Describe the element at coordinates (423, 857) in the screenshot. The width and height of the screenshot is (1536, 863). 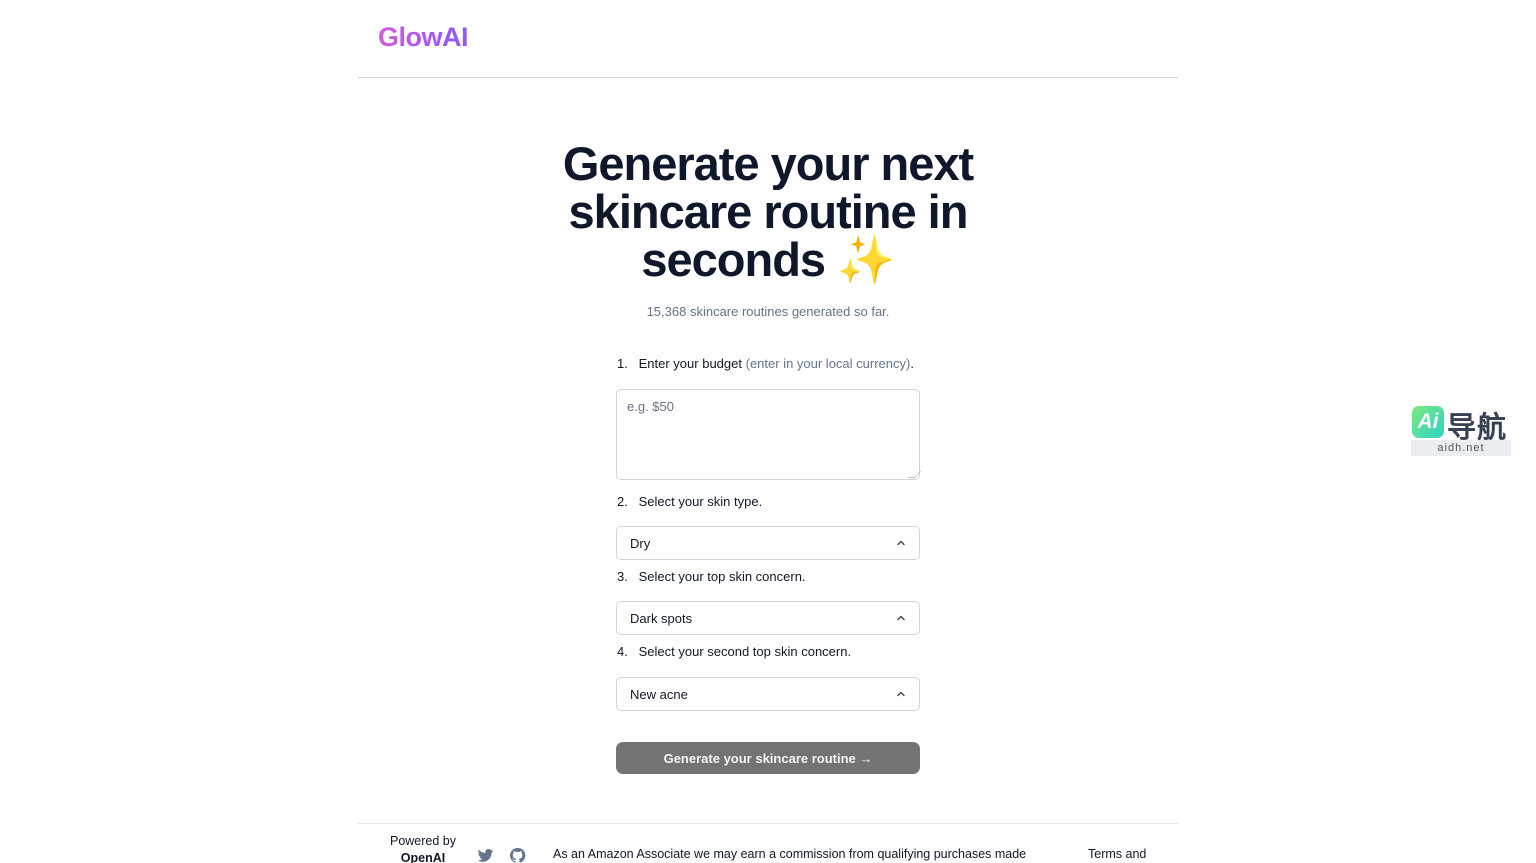
I see `openai-link: OpenAI` at that location.